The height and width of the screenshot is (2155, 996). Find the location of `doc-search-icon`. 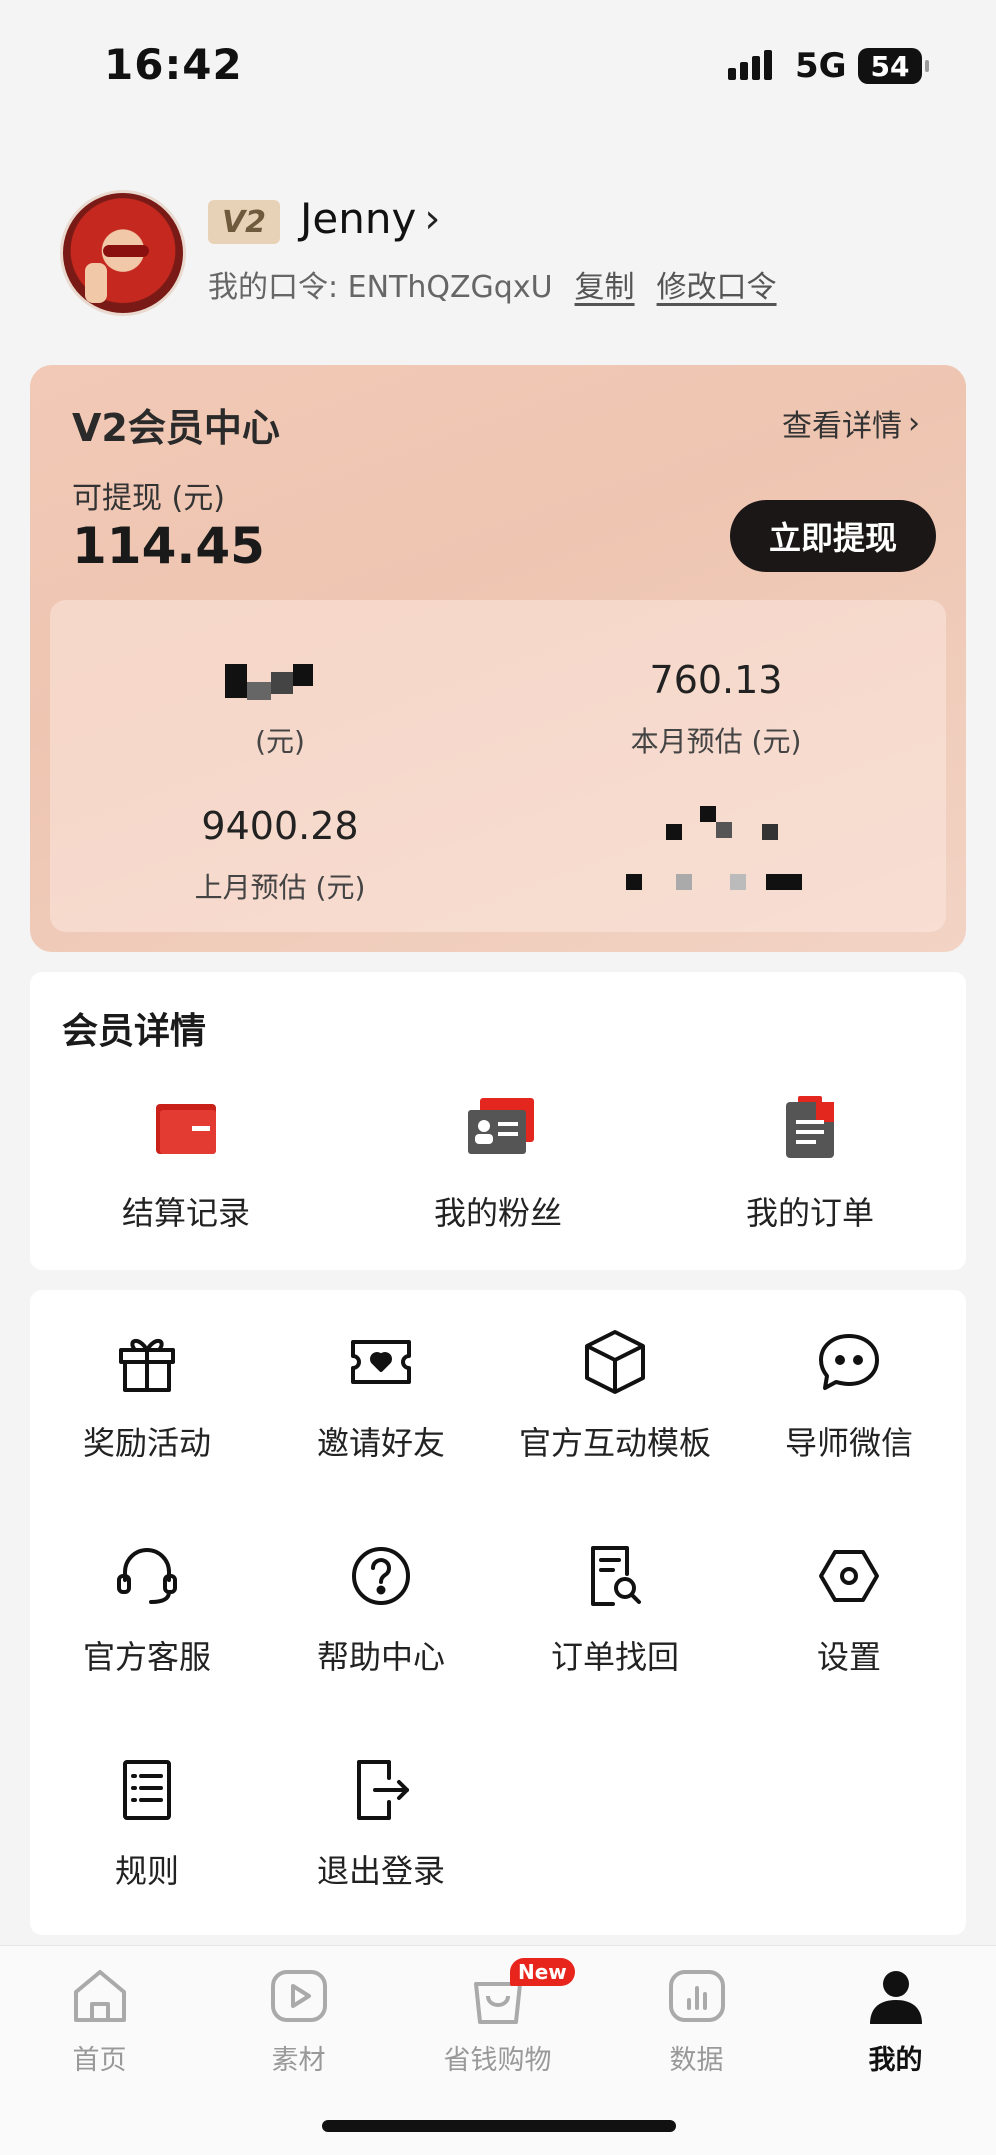

doc-search-icon is located at coordinates (616, 1576).